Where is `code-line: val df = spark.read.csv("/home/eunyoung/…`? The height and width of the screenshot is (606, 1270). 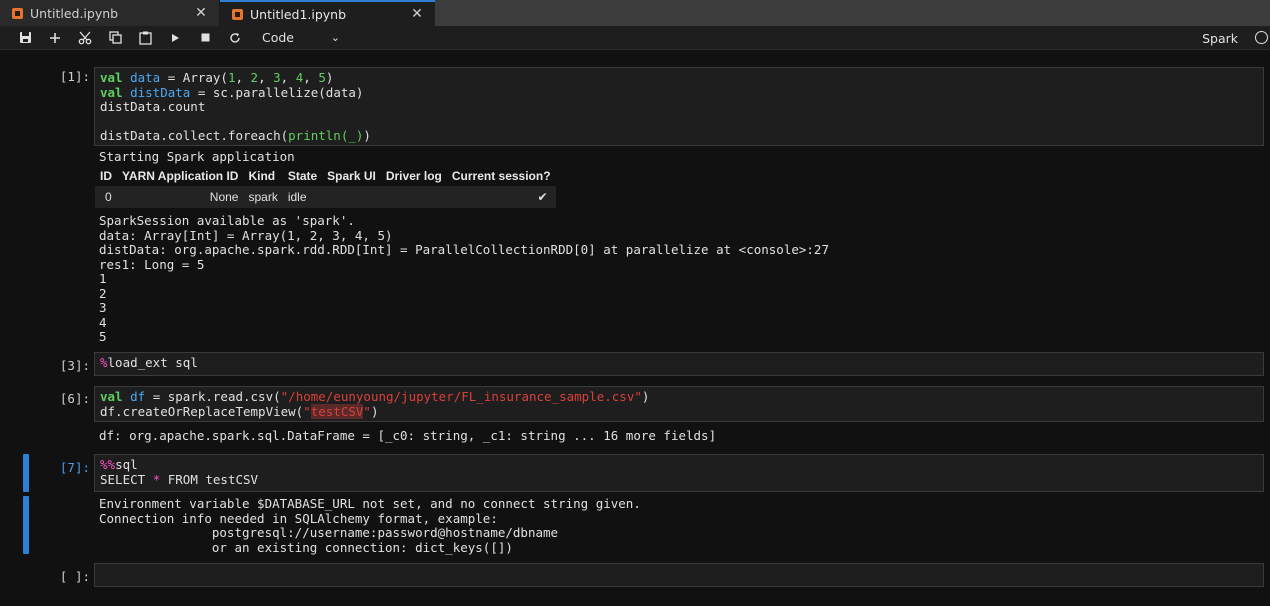
code-line: val df = spark.read.csv("/home/eunyoung/… is located at coordinates (375, 396).